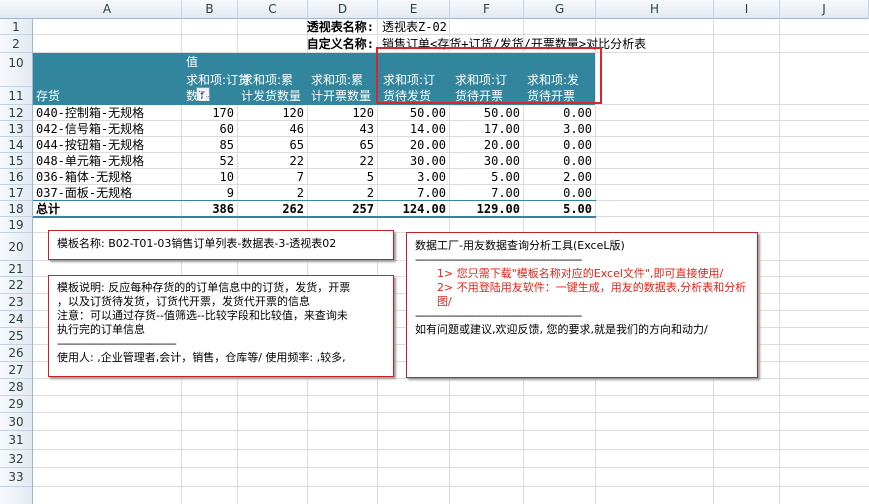 This screenshot has height=504, width=869. What do you see at coordinates (337, 80) in the screenshot?
I see `pivot-col-header-3-line1: 求和项:累` at bounding box center [337, 80].